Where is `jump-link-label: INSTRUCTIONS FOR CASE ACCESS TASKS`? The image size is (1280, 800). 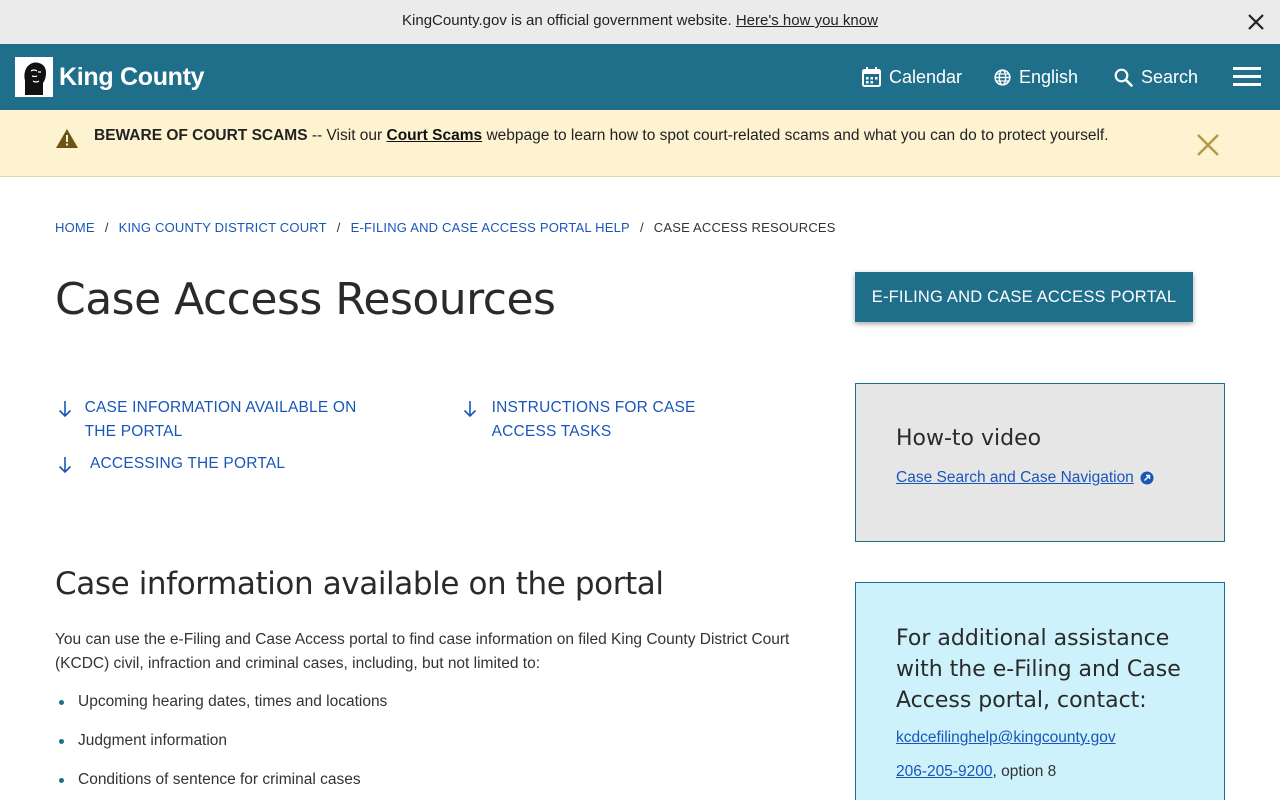
jump-link-label: INSTRUCTIONS FOR CASE ACCESS TASKS is located at coordinates (593, 419).